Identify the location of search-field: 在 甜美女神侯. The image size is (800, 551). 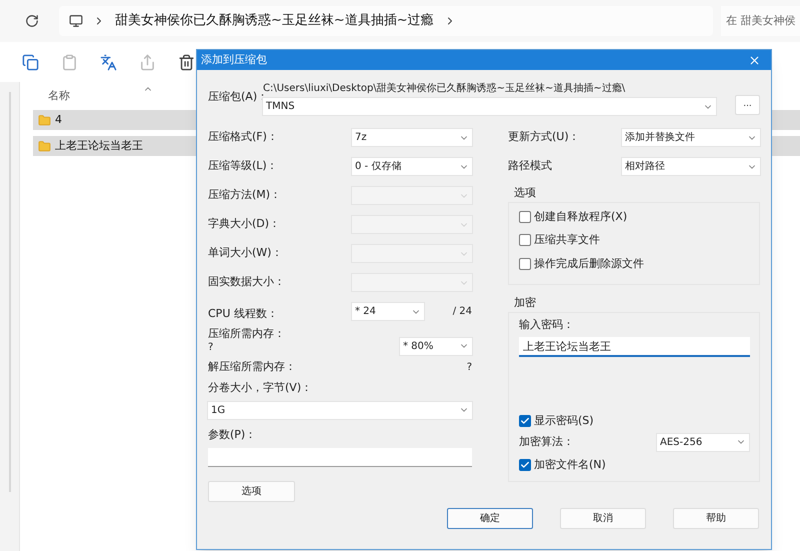
(760, 21).